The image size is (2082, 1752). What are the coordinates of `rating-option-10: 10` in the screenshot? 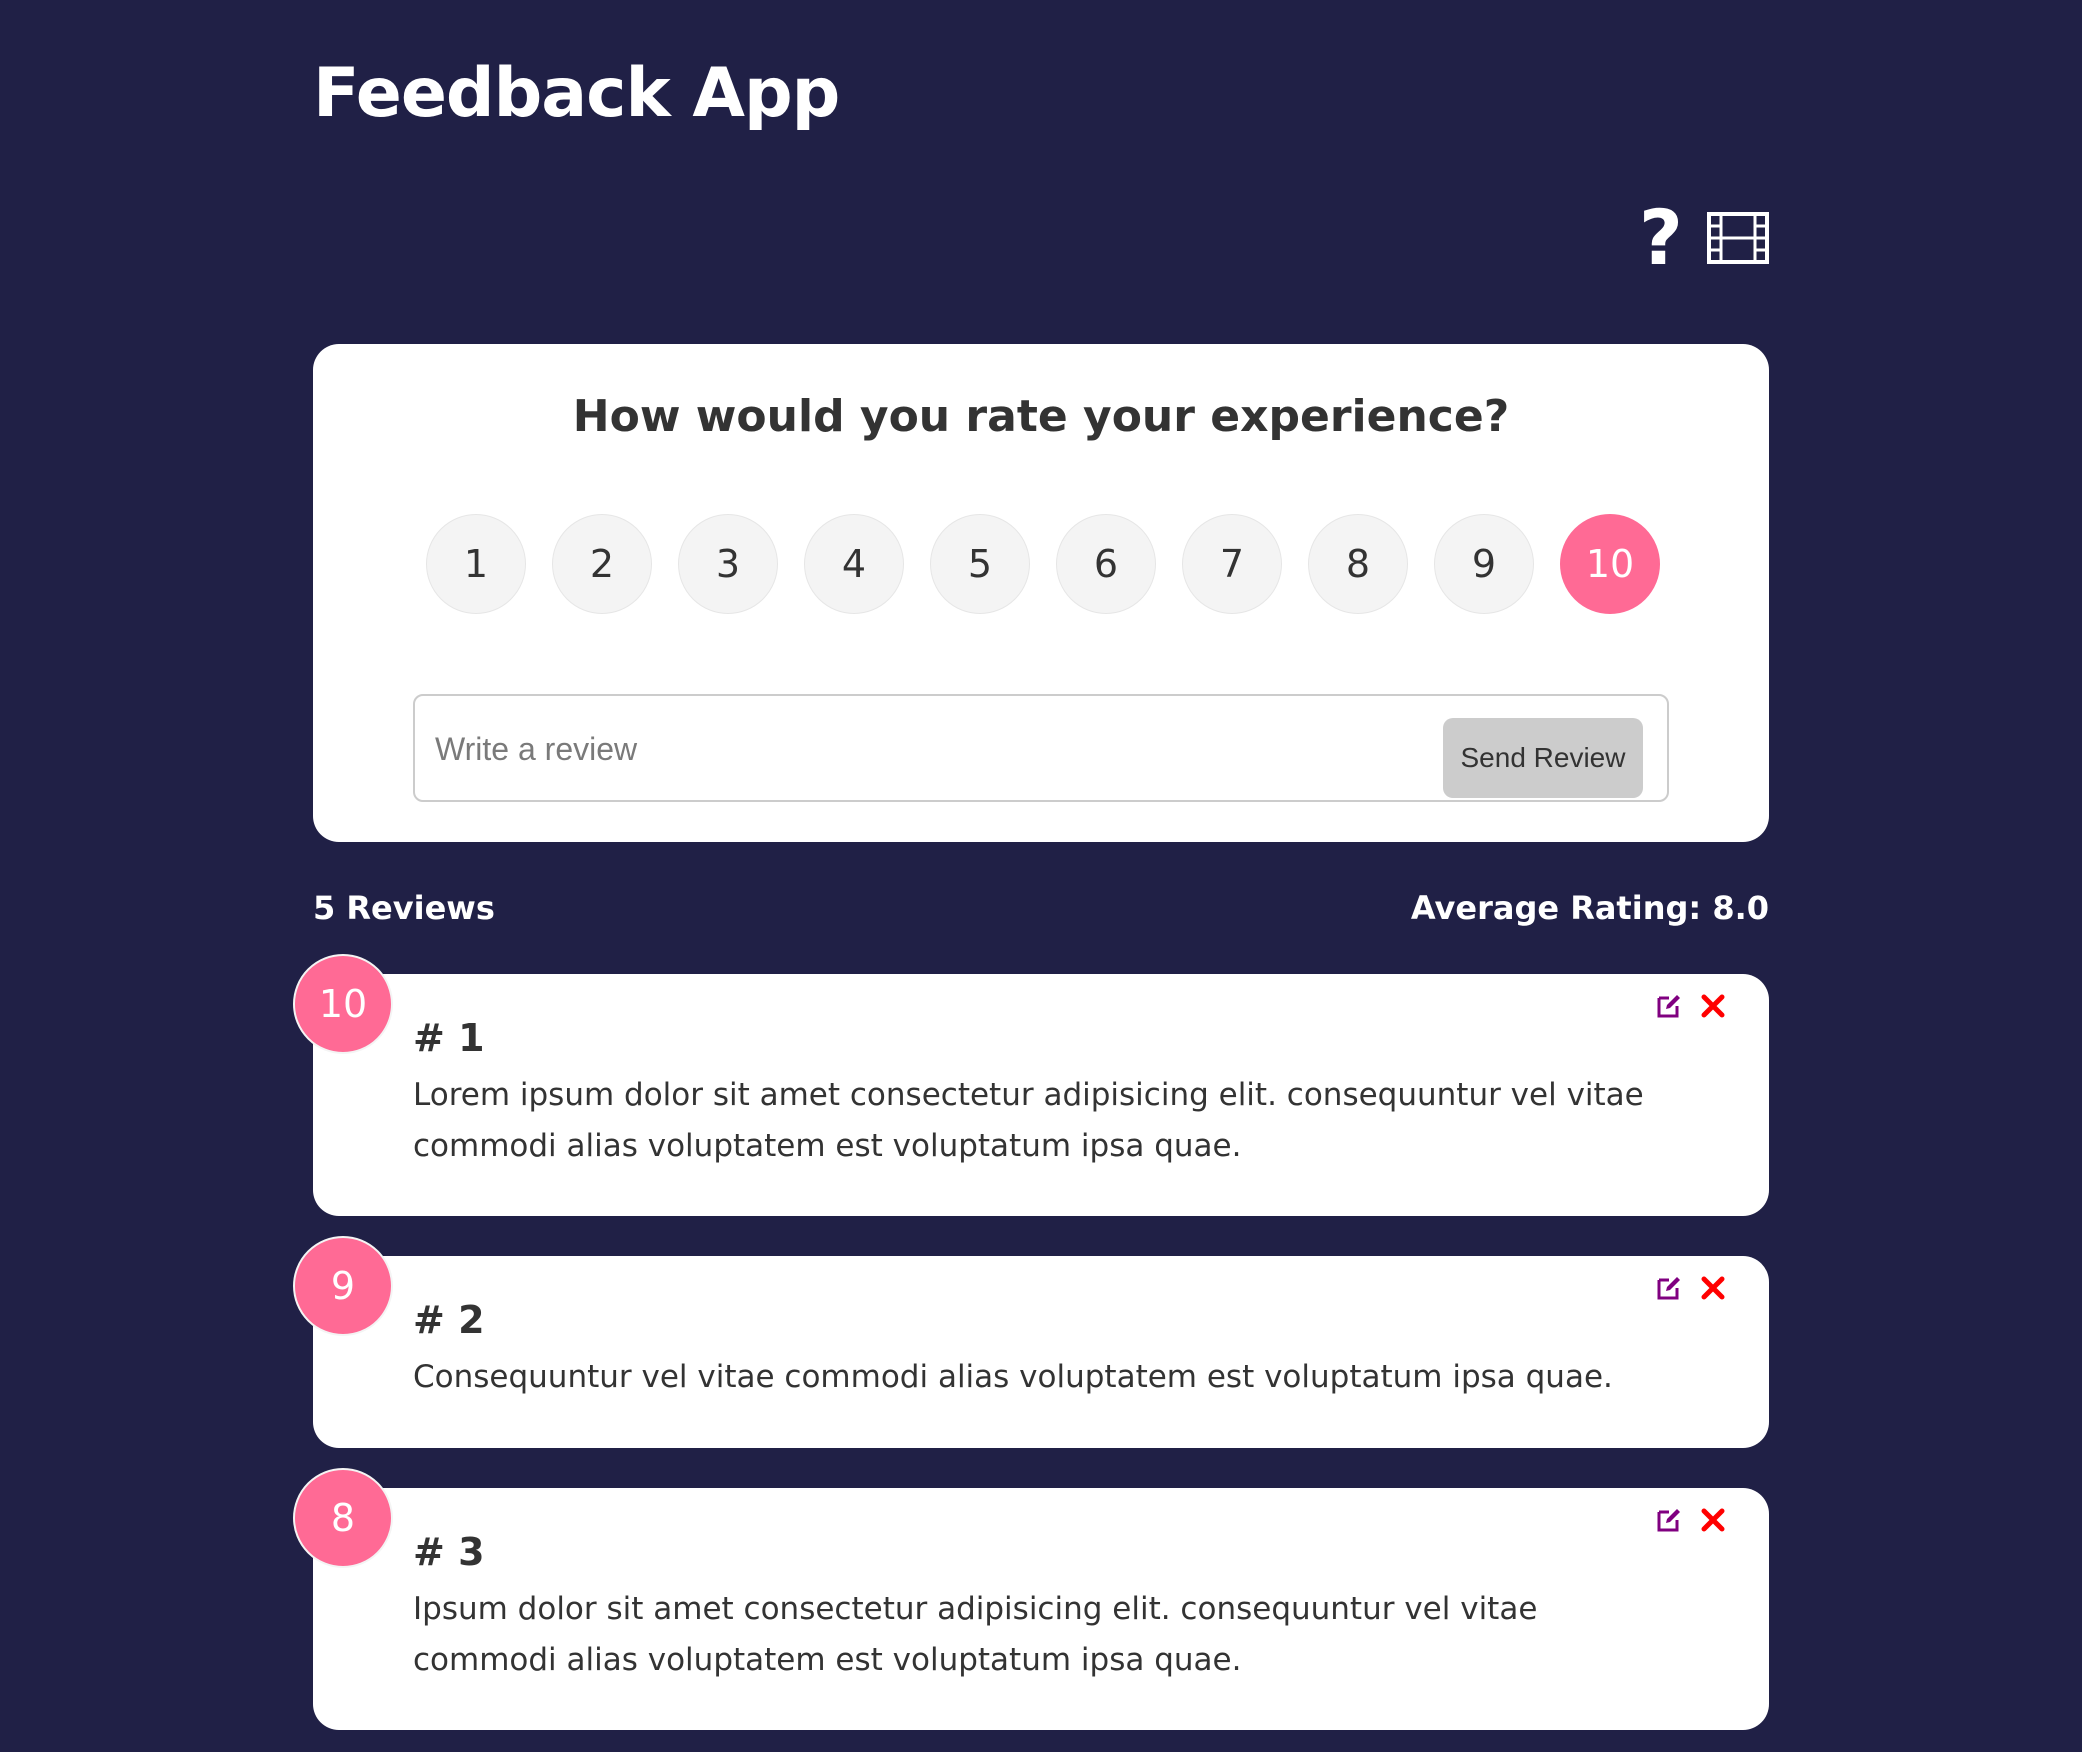 It's located at (1610, 564).